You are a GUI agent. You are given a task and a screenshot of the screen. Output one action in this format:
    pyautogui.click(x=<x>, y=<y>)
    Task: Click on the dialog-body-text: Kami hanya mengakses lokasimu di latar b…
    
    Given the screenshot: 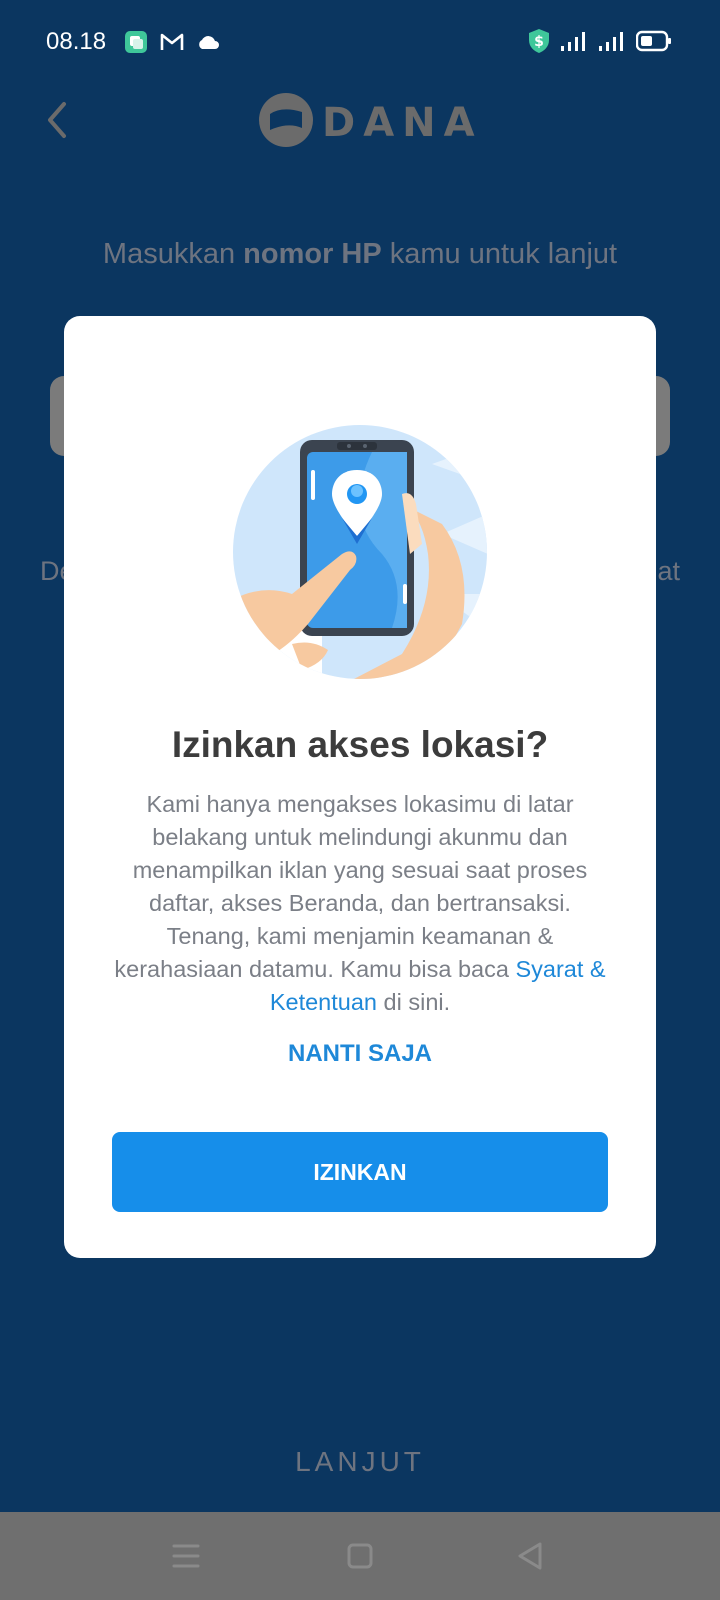 What is the action you would take?
    pyautogui.click(x=351, y=886)
    